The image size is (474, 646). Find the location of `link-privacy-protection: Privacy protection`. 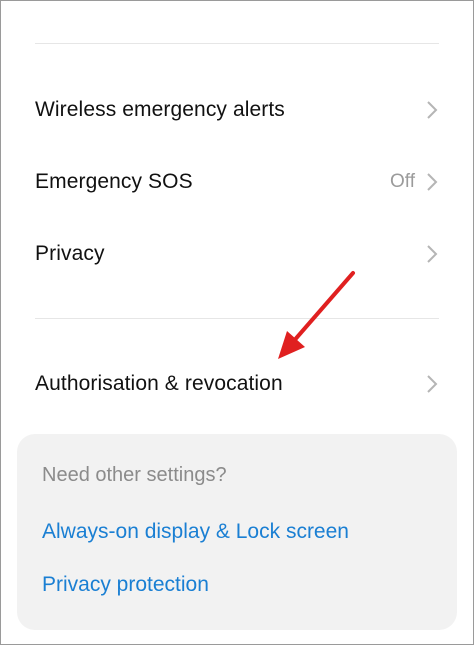

link-privacy-protection: Privacy protection is located at coordinates (125, 585).